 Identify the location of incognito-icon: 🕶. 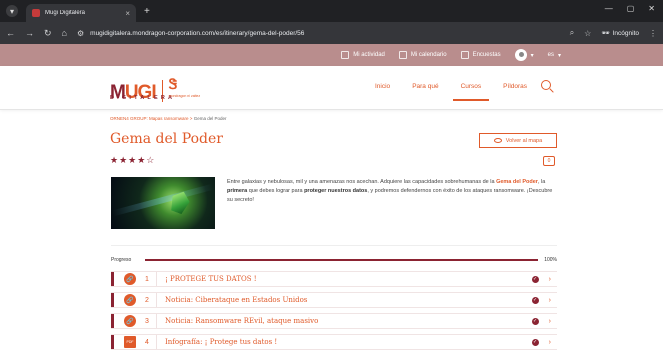
(605, 33).